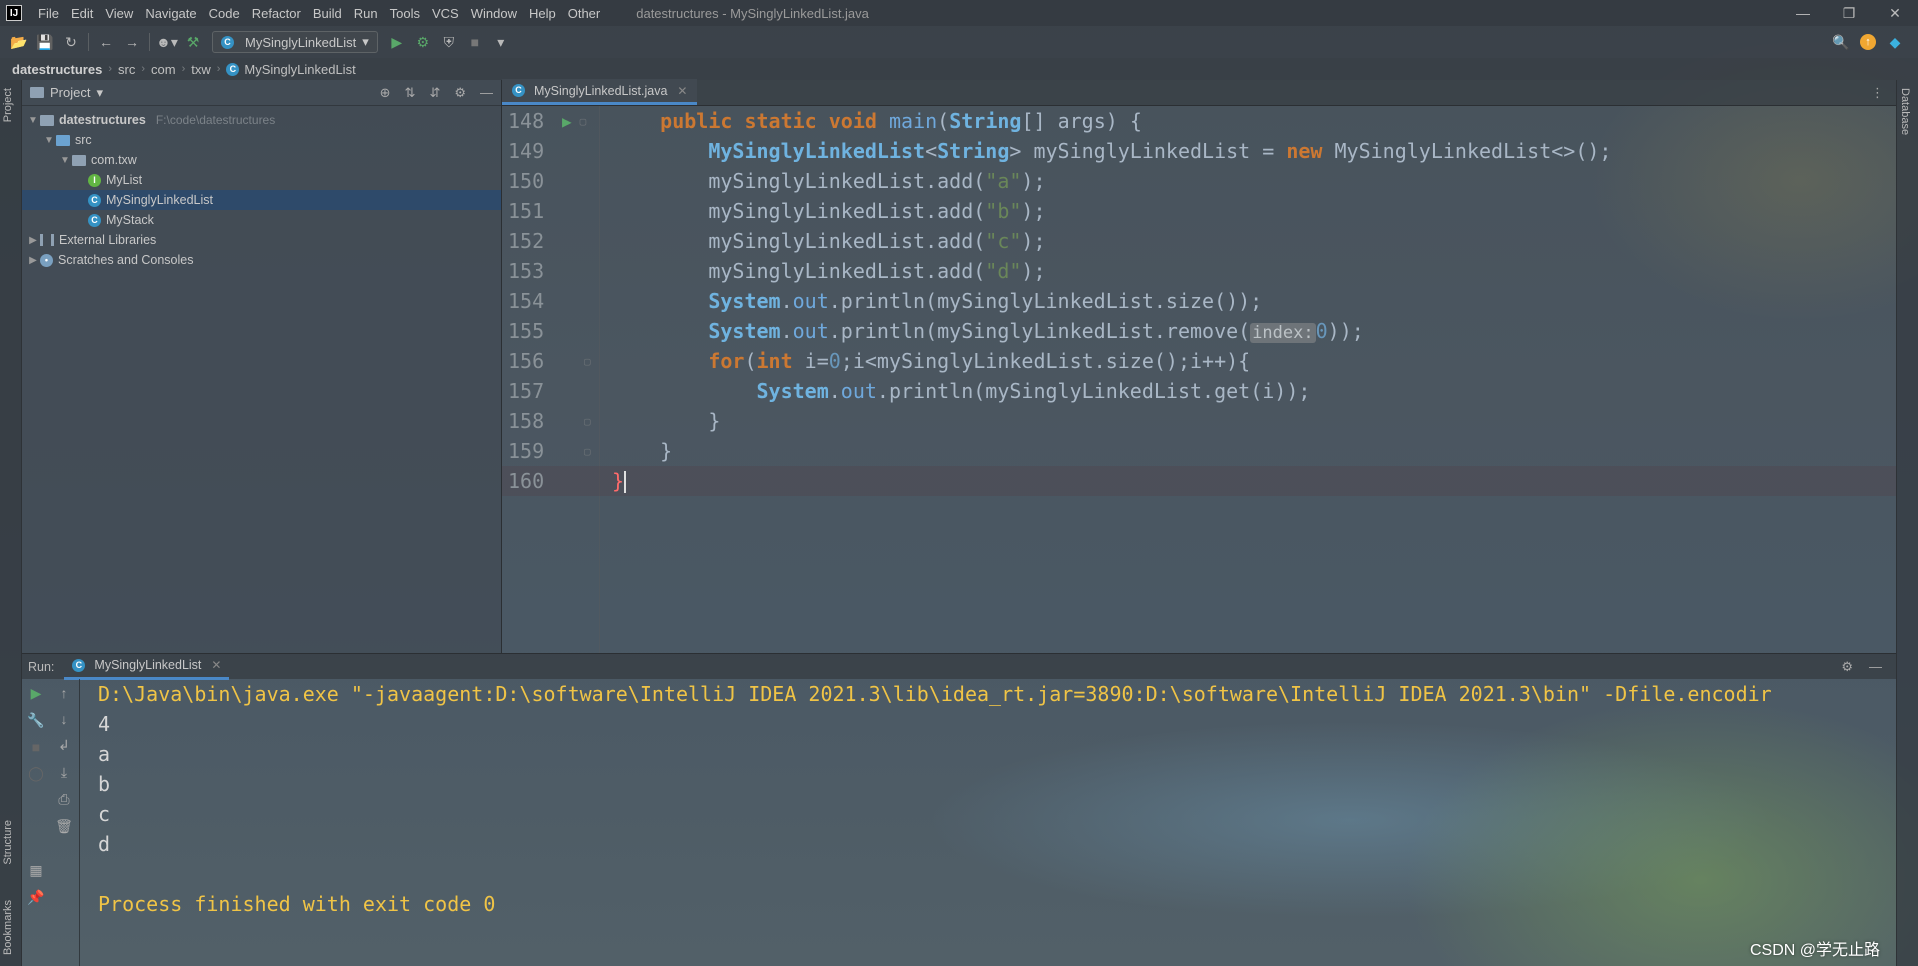 This screenshot has height=966, width=1918. Describe the element at coordinates (147, 667) in the screenshot. I see `run-tab-mysinglylinkedlist: C MySinglyLinkedList ✕` at that location.